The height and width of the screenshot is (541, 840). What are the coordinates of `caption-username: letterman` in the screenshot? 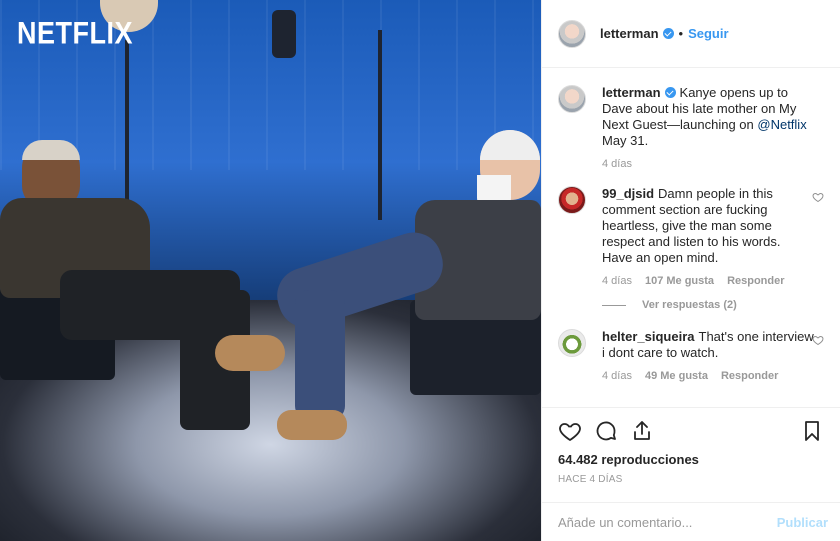 It's located at (631, 92).